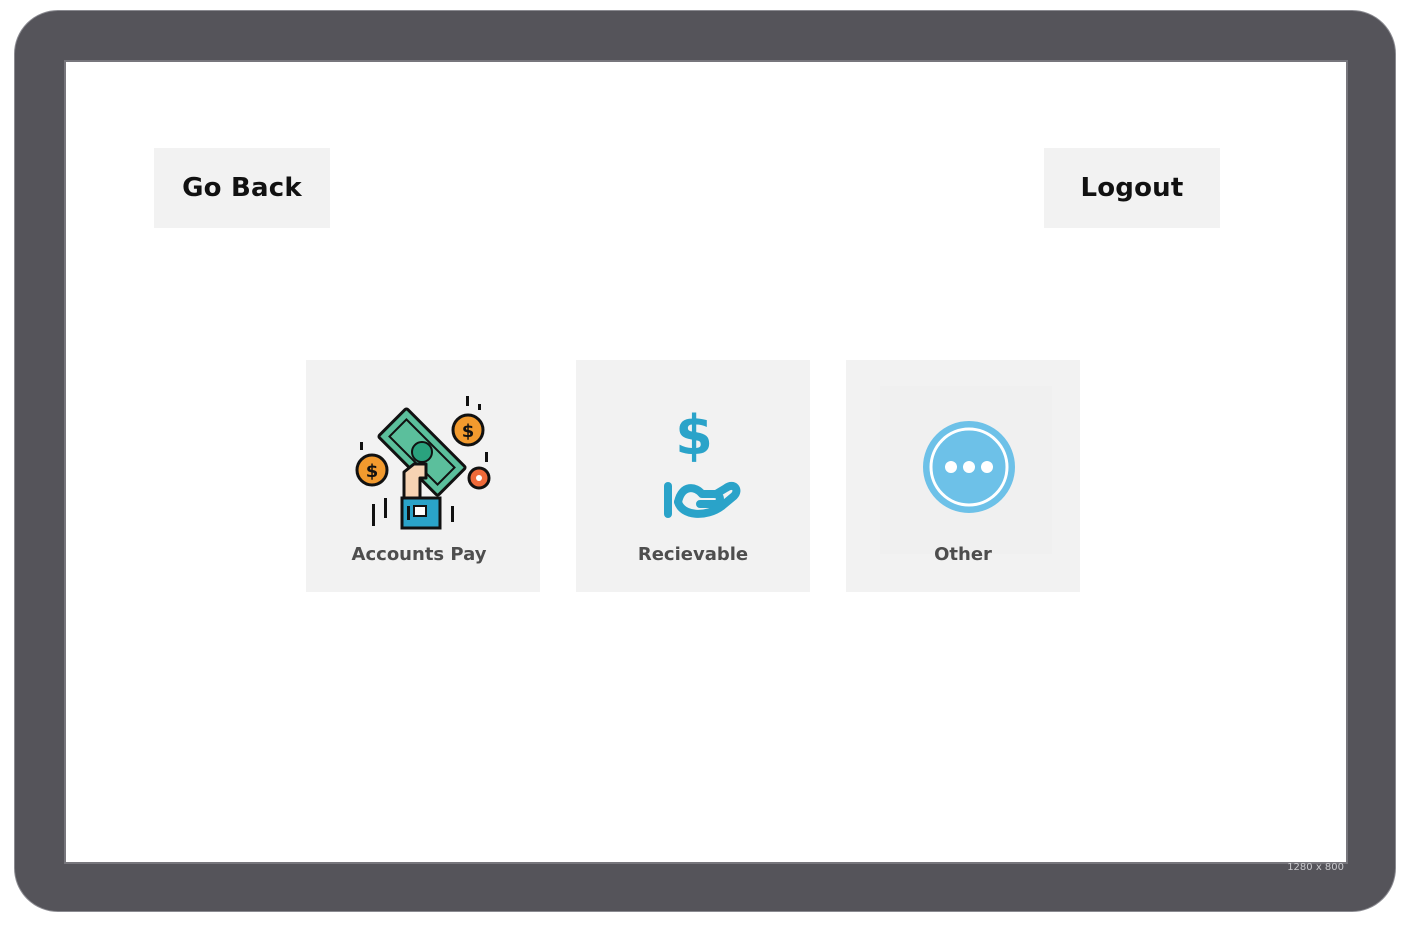  What do you see at coordinates (1132, 188) in the screenshot?
I see `logout-button: Logout` at bounding box center [1132, 188].